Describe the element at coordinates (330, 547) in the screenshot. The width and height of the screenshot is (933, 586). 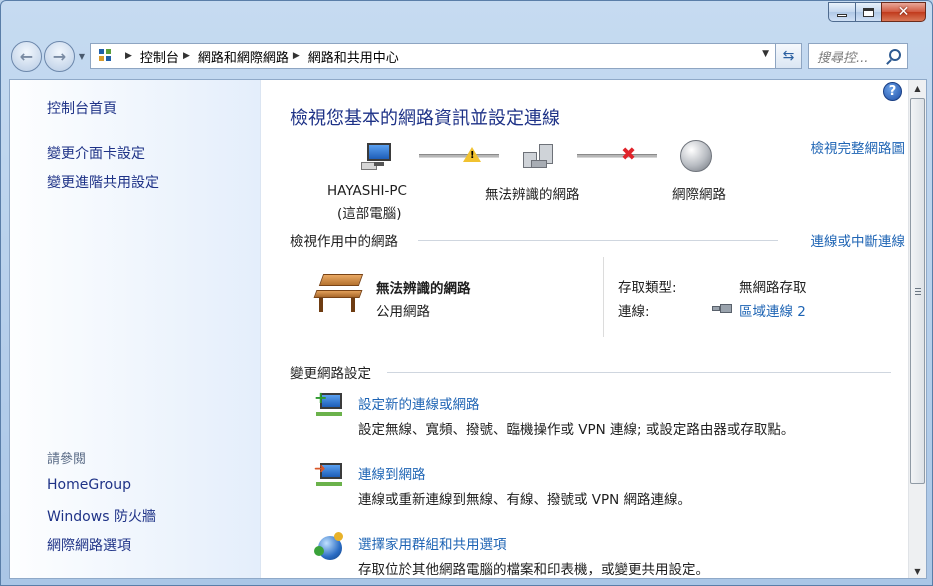
I see `homegroup-icon` at that location.